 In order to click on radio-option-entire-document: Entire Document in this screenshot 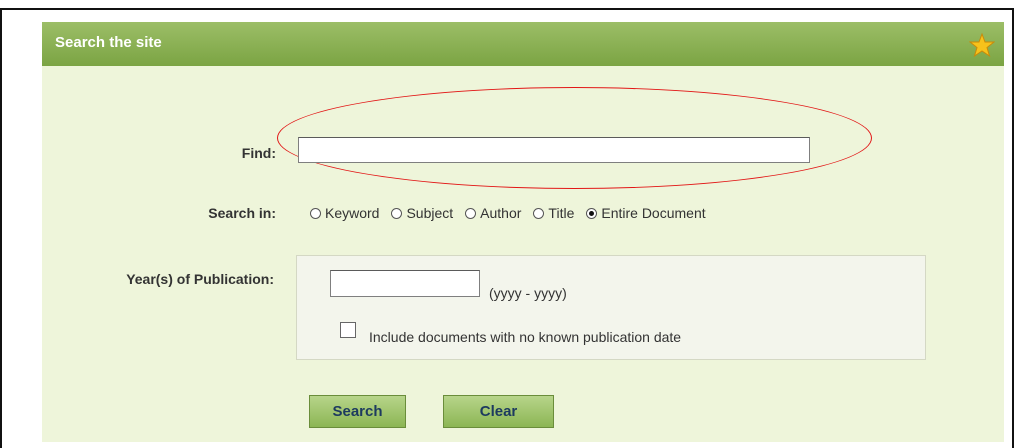, I will do `click(646, 213)`.